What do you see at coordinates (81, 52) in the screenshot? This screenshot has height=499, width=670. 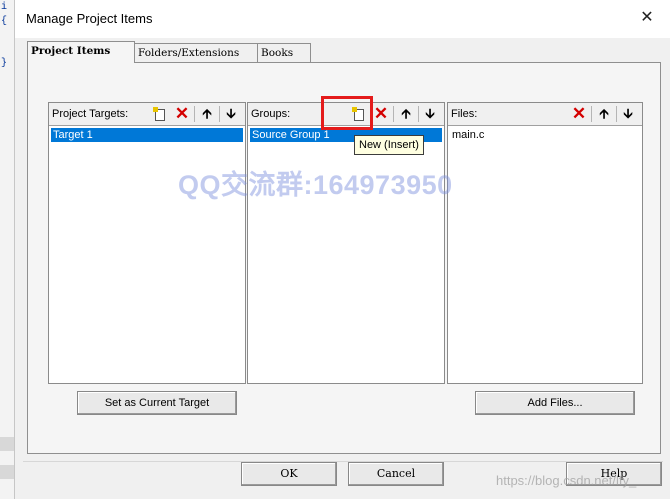 I see `tab-project-items: Project Items` at bounding box center [81, 52].